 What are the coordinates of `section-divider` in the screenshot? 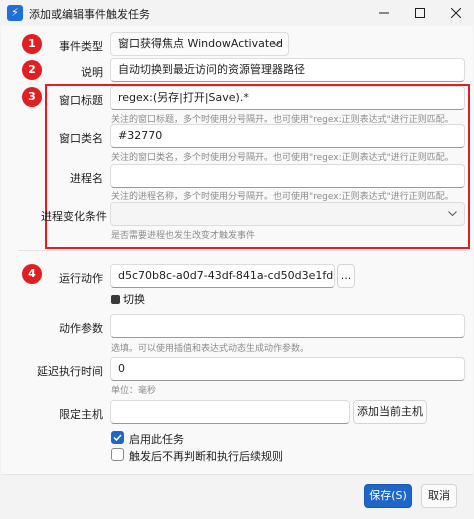 It's located at (242, 250).